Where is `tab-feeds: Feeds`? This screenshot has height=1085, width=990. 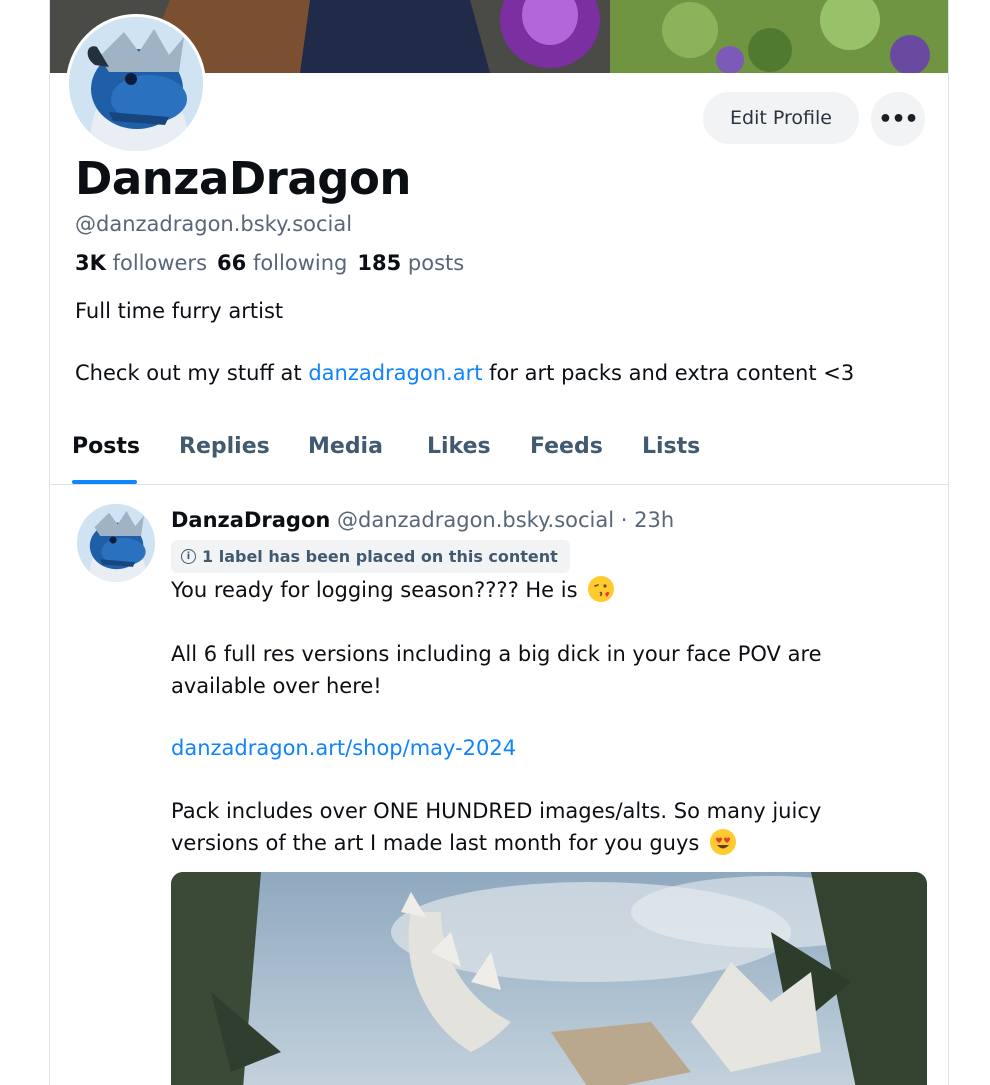 tab-feeds: Feeds is located at coordinates (566, 446).